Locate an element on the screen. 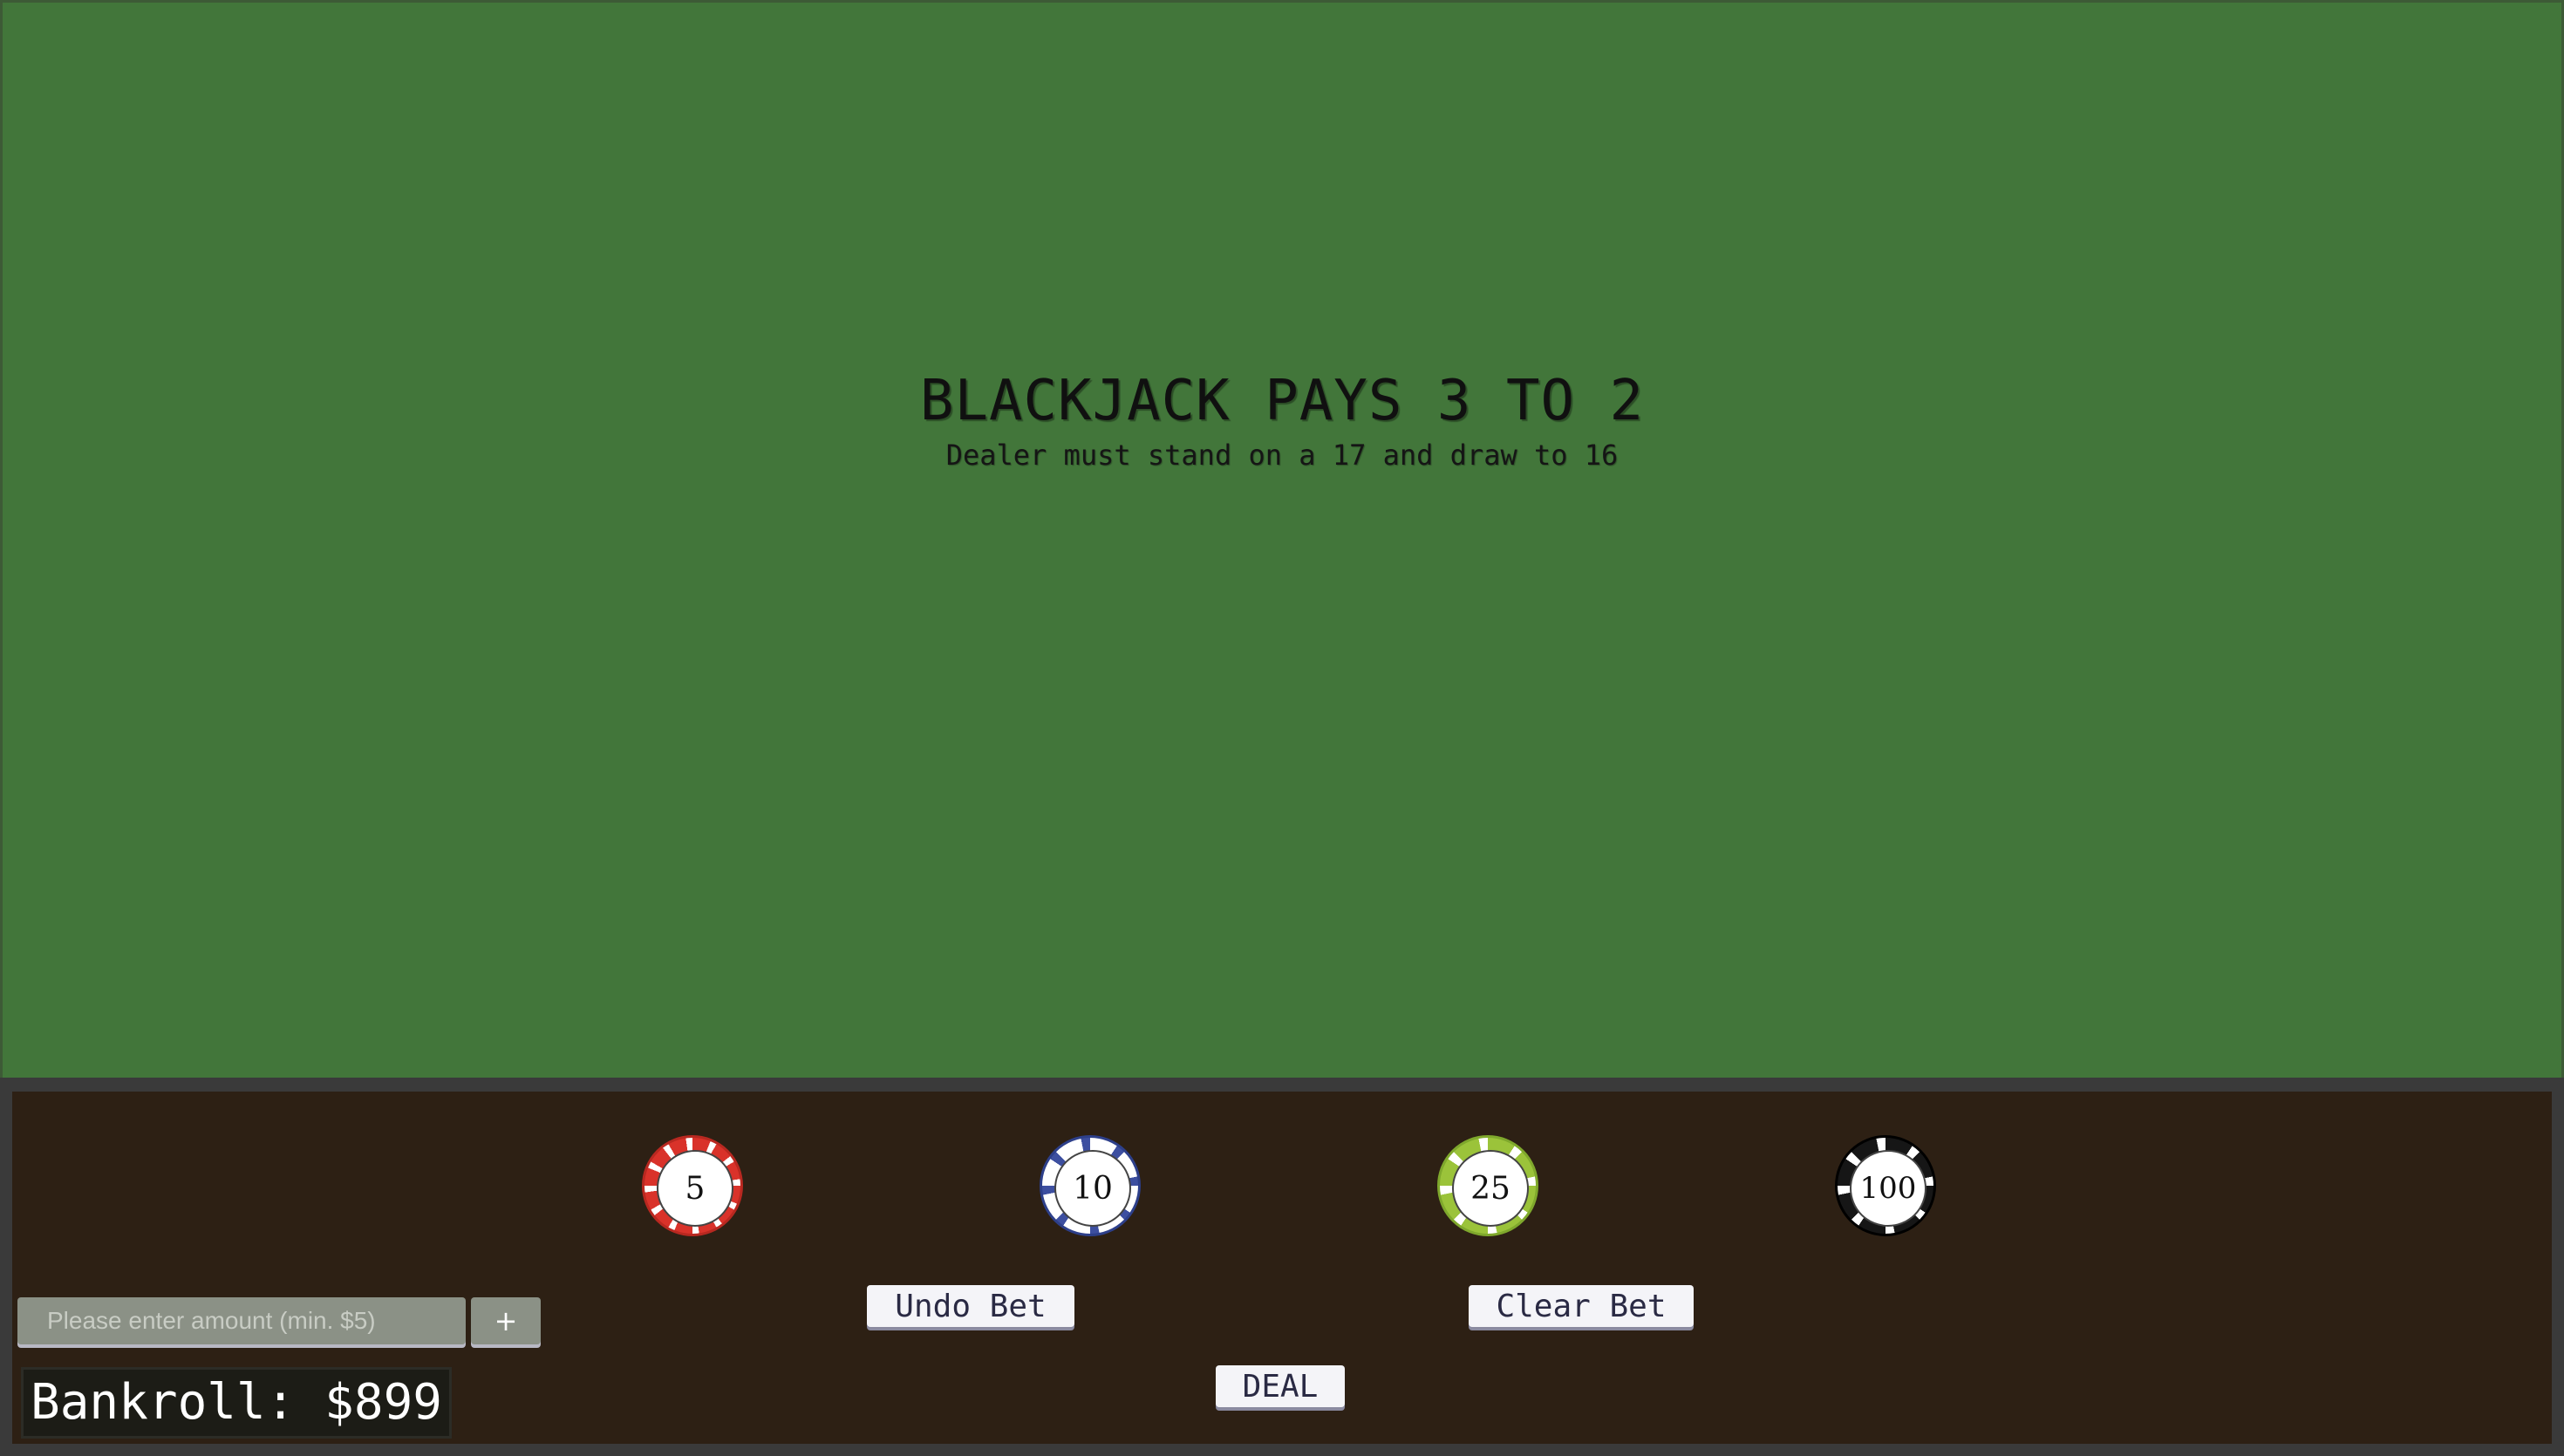  add-funds-button: + is located at coordinates (506, 1320).